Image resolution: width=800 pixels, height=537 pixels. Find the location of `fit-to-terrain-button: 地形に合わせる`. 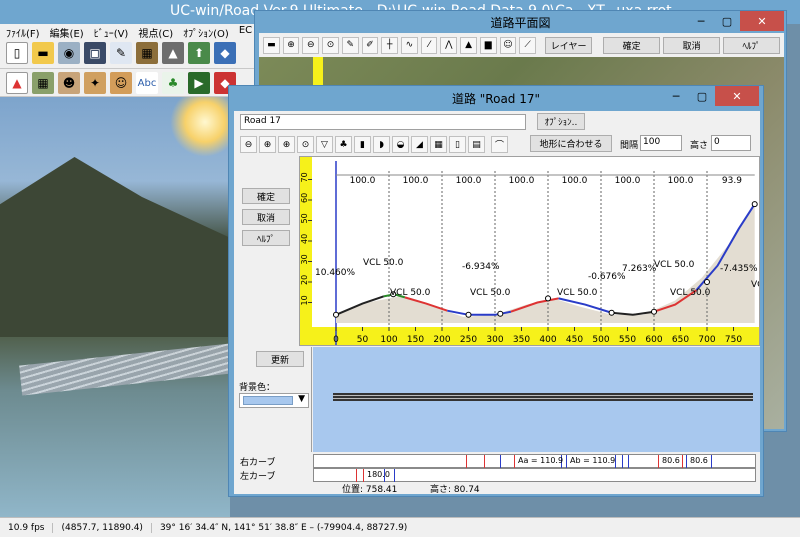

fit-to-terrain-button: 地形に合わせる is located at coordinates (571, 143).